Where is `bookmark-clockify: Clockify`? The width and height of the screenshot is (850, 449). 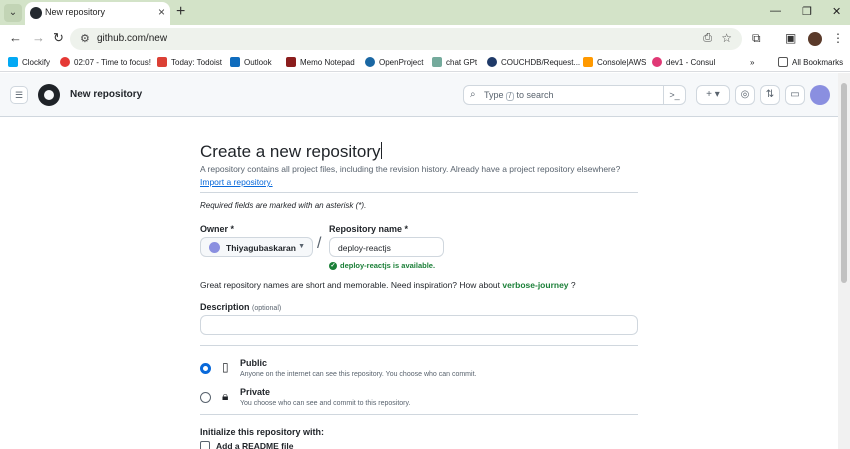 bookmark-clockify: Clockify is located at coordinates (29, 62).